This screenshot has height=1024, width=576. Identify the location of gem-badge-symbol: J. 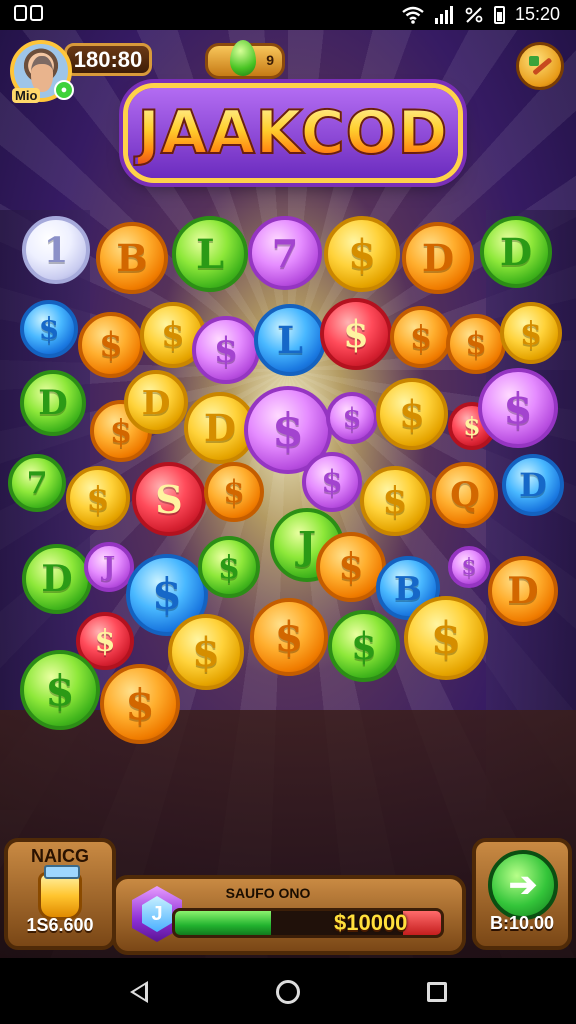
(157, 914).